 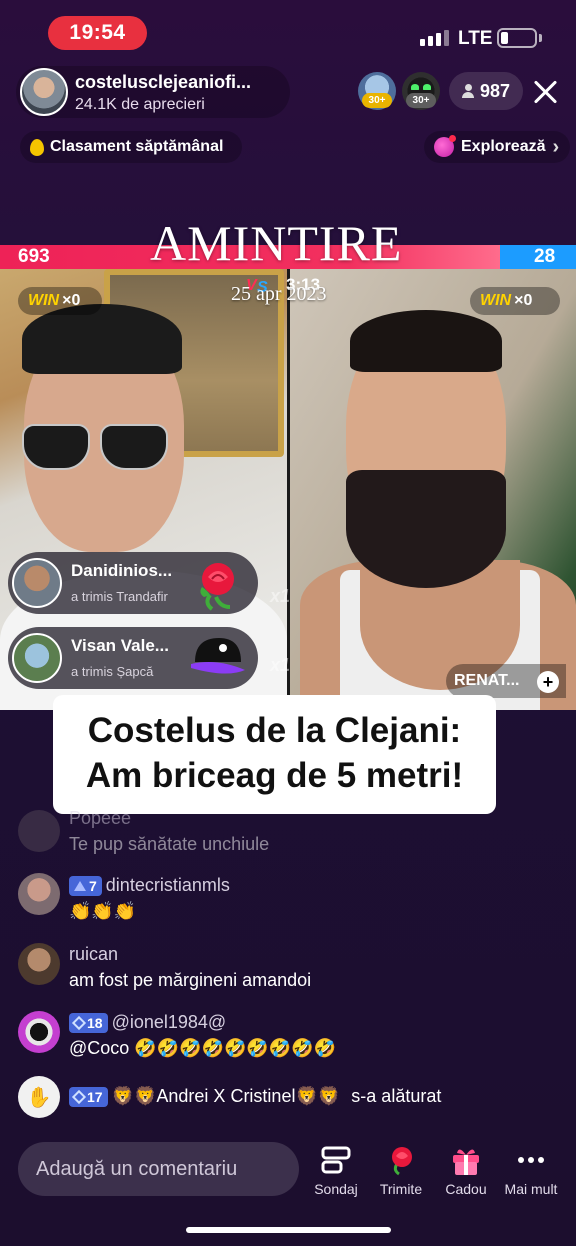 I want to click on more-button: Mai mult, so click(x=531, y=1170).